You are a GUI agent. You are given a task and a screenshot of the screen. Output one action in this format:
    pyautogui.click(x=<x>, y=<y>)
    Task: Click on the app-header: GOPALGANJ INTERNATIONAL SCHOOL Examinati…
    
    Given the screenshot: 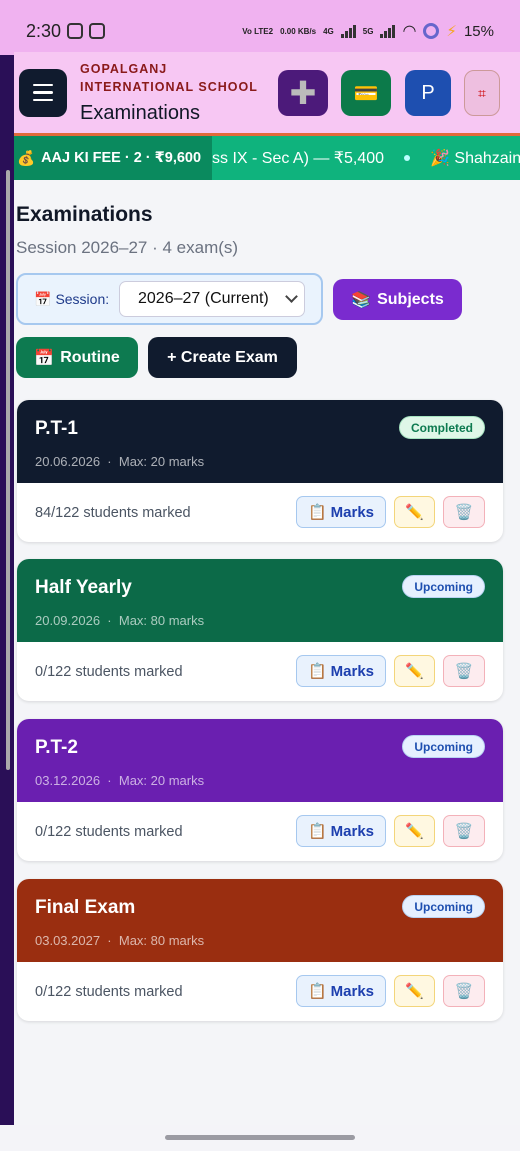 What is the action you would take?
    pyautogui.click(x=267, y=94)
    